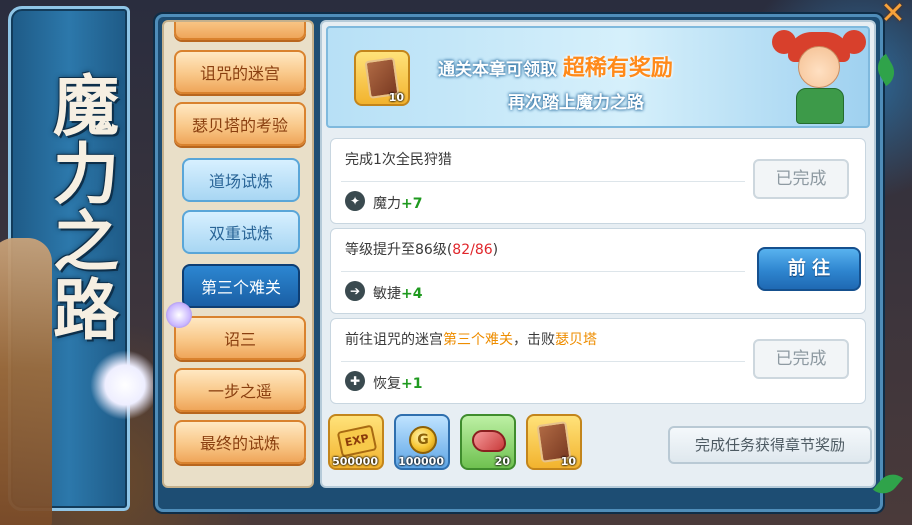  What do you see at coordinates (241, 180) in the screenshot?
I see `nav-item-dojo-trial: 道场试炼` at bounding box center [241, 180].